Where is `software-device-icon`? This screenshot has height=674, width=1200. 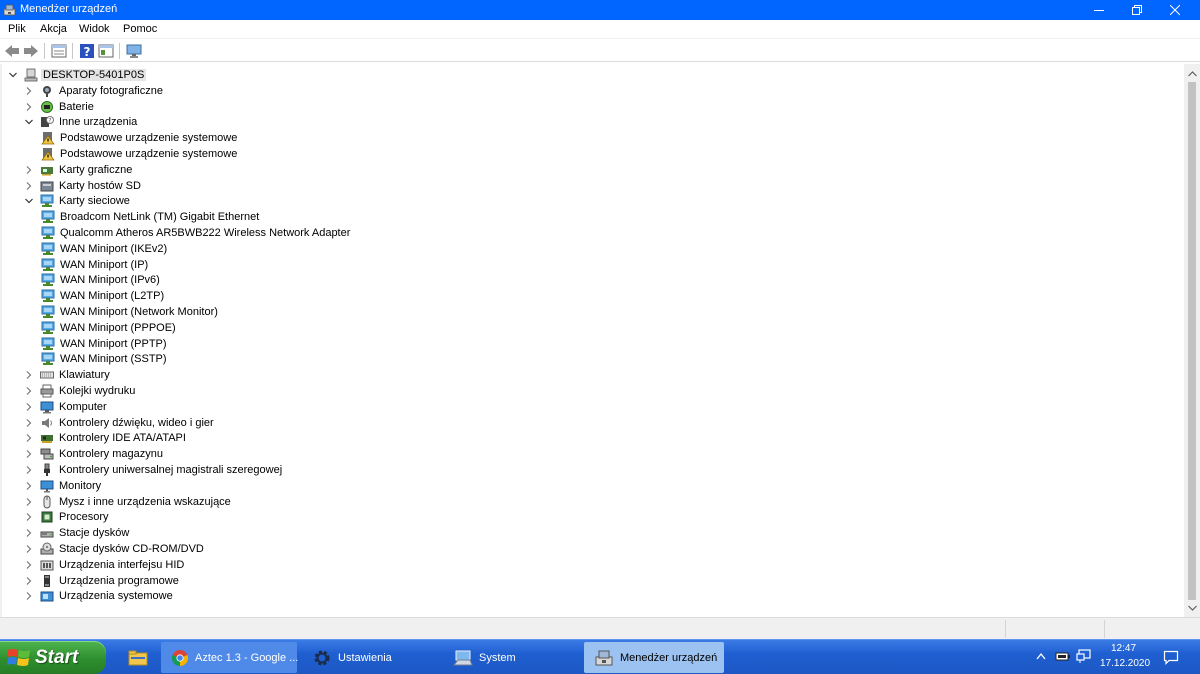
software-device-icon is located at coordinates (47, 581).